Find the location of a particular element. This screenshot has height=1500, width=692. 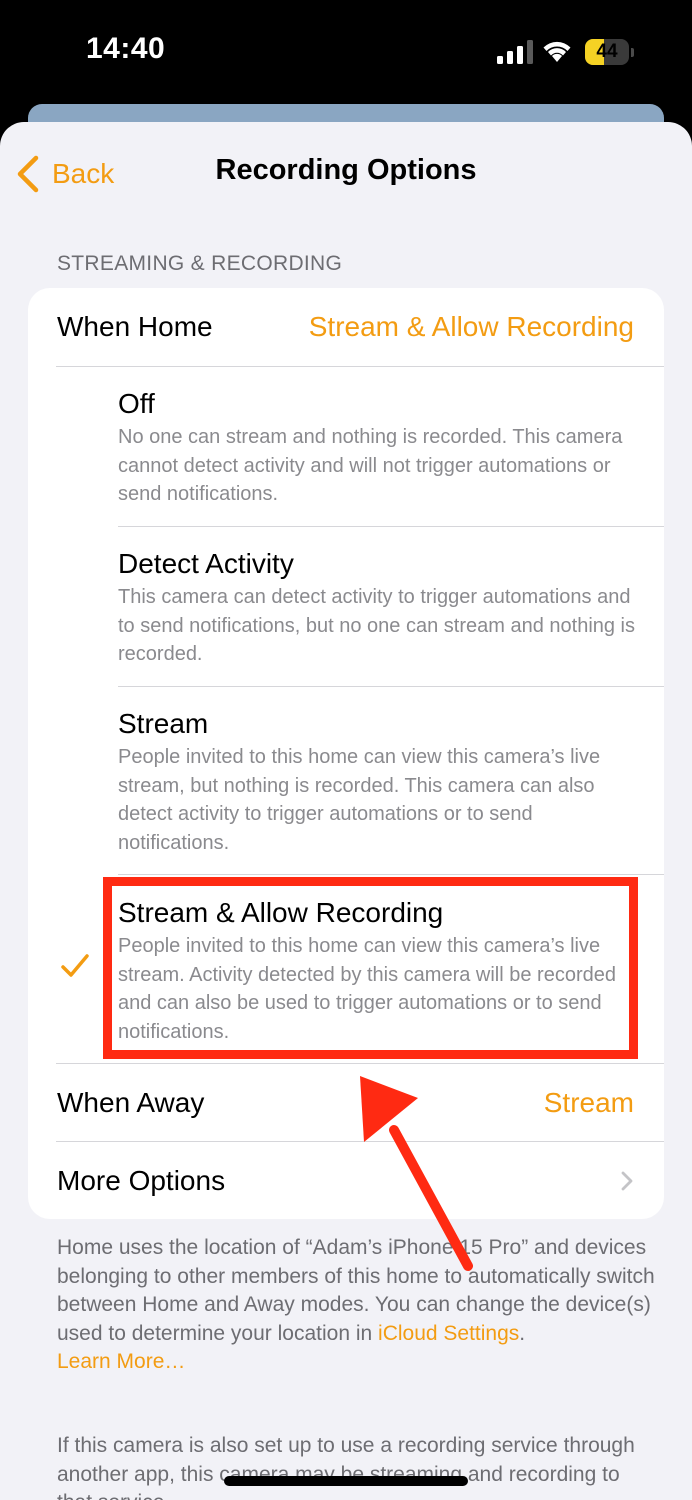

battery-percent: 44 is located at coordinates (607, 51).